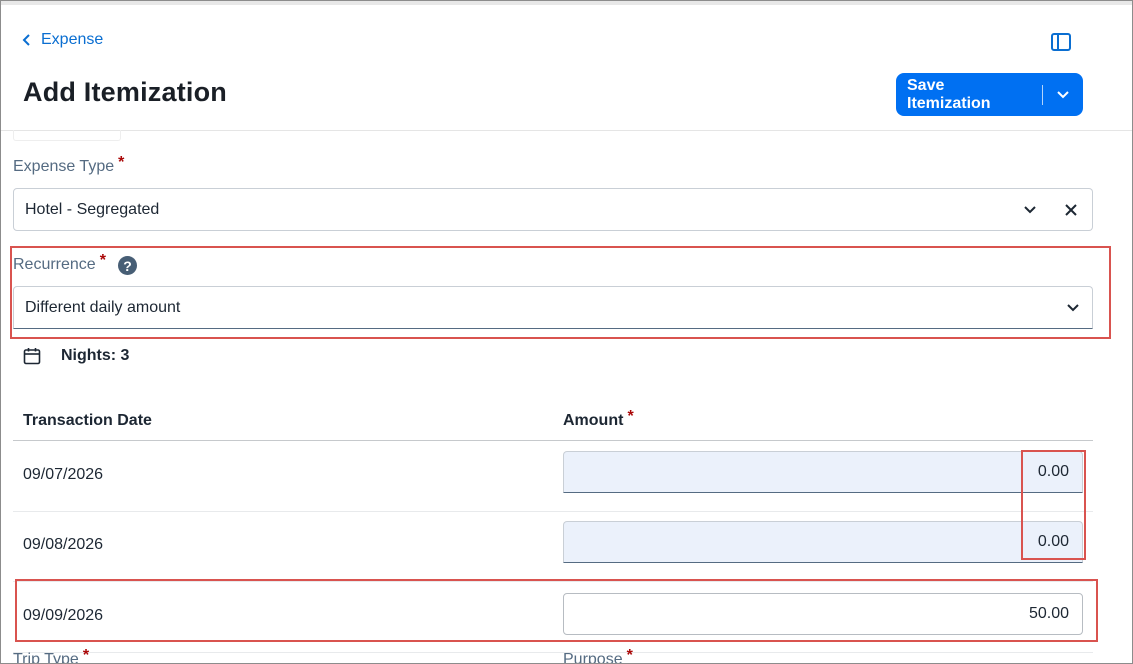 This screenshot has height=664, width=1133. What do you see at coordinates (72, 39) in the screenshot?
I see `back-link-label: Expense` at bounding box center [72, 39].